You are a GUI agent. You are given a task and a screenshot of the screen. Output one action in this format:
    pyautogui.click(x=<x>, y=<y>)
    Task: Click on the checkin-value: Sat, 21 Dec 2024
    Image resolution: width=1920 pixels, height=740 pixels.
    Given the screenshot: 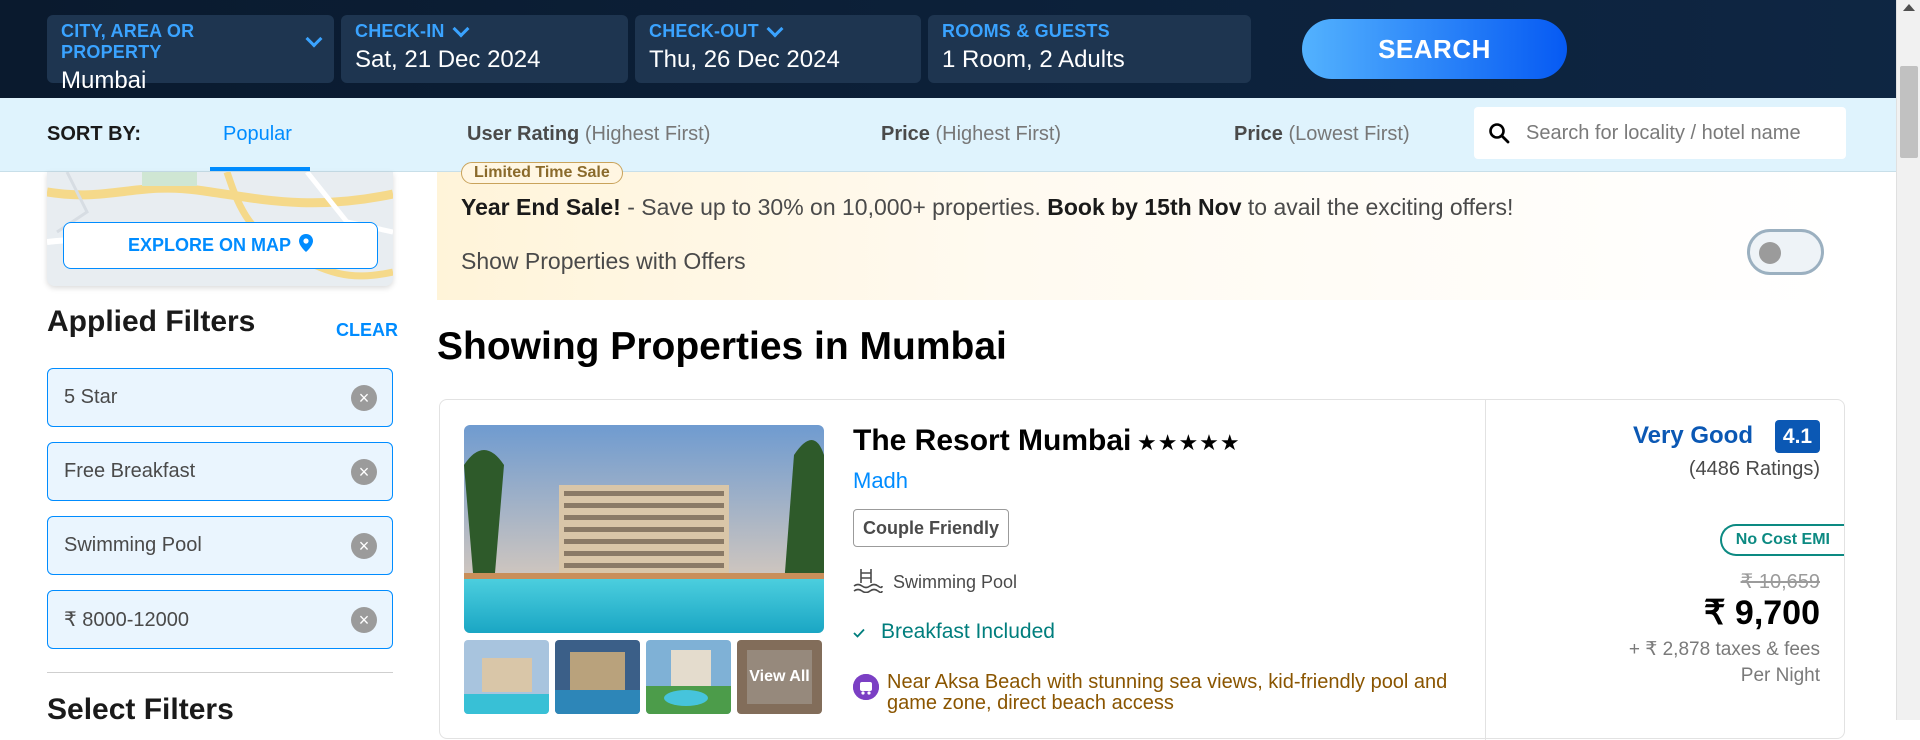 What is the action you would take?
    pyautogui.click(x=448, y=59)
    